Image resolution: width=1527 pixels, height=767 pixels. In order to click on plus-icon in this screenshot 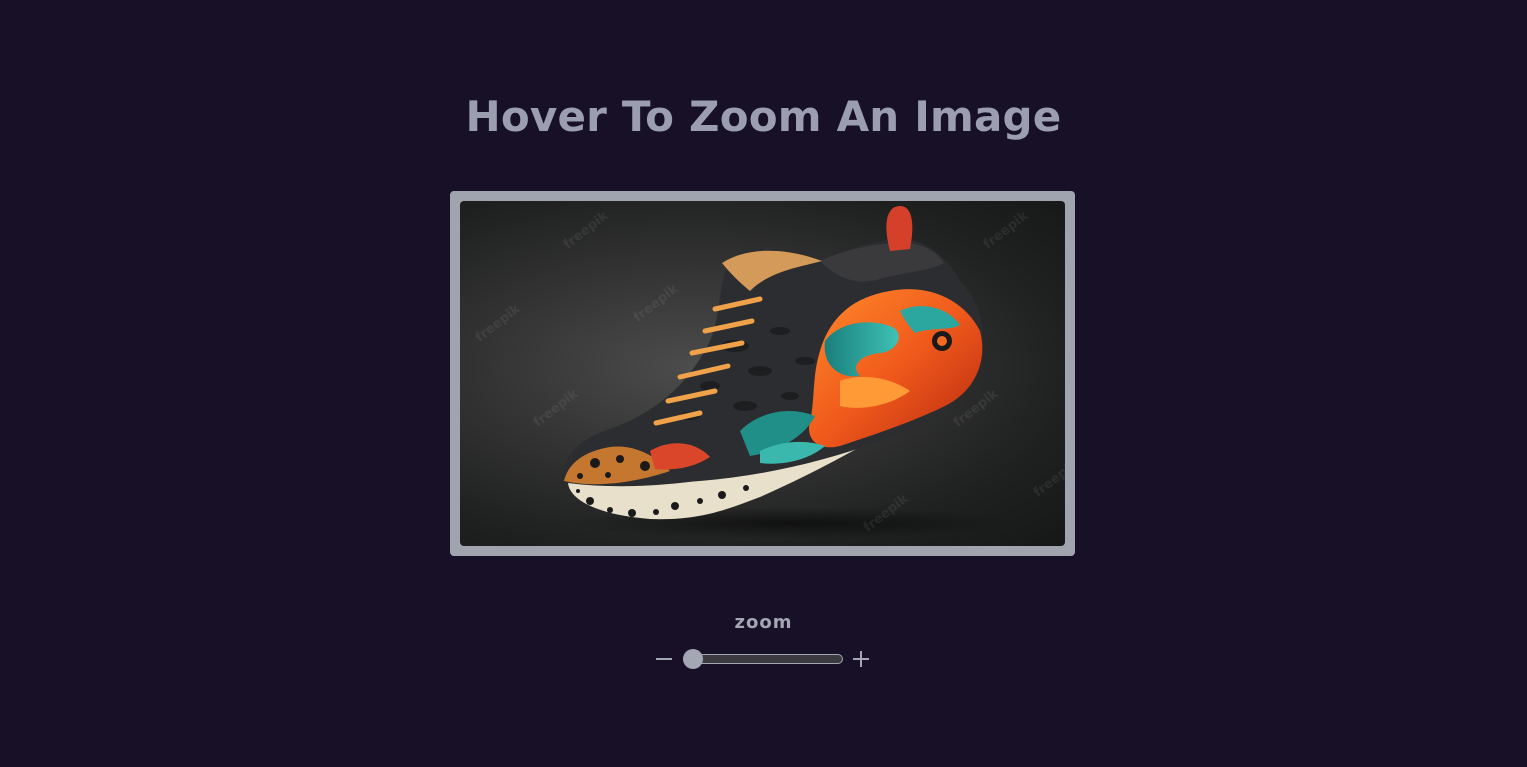, I will do `click(861, 659)`.